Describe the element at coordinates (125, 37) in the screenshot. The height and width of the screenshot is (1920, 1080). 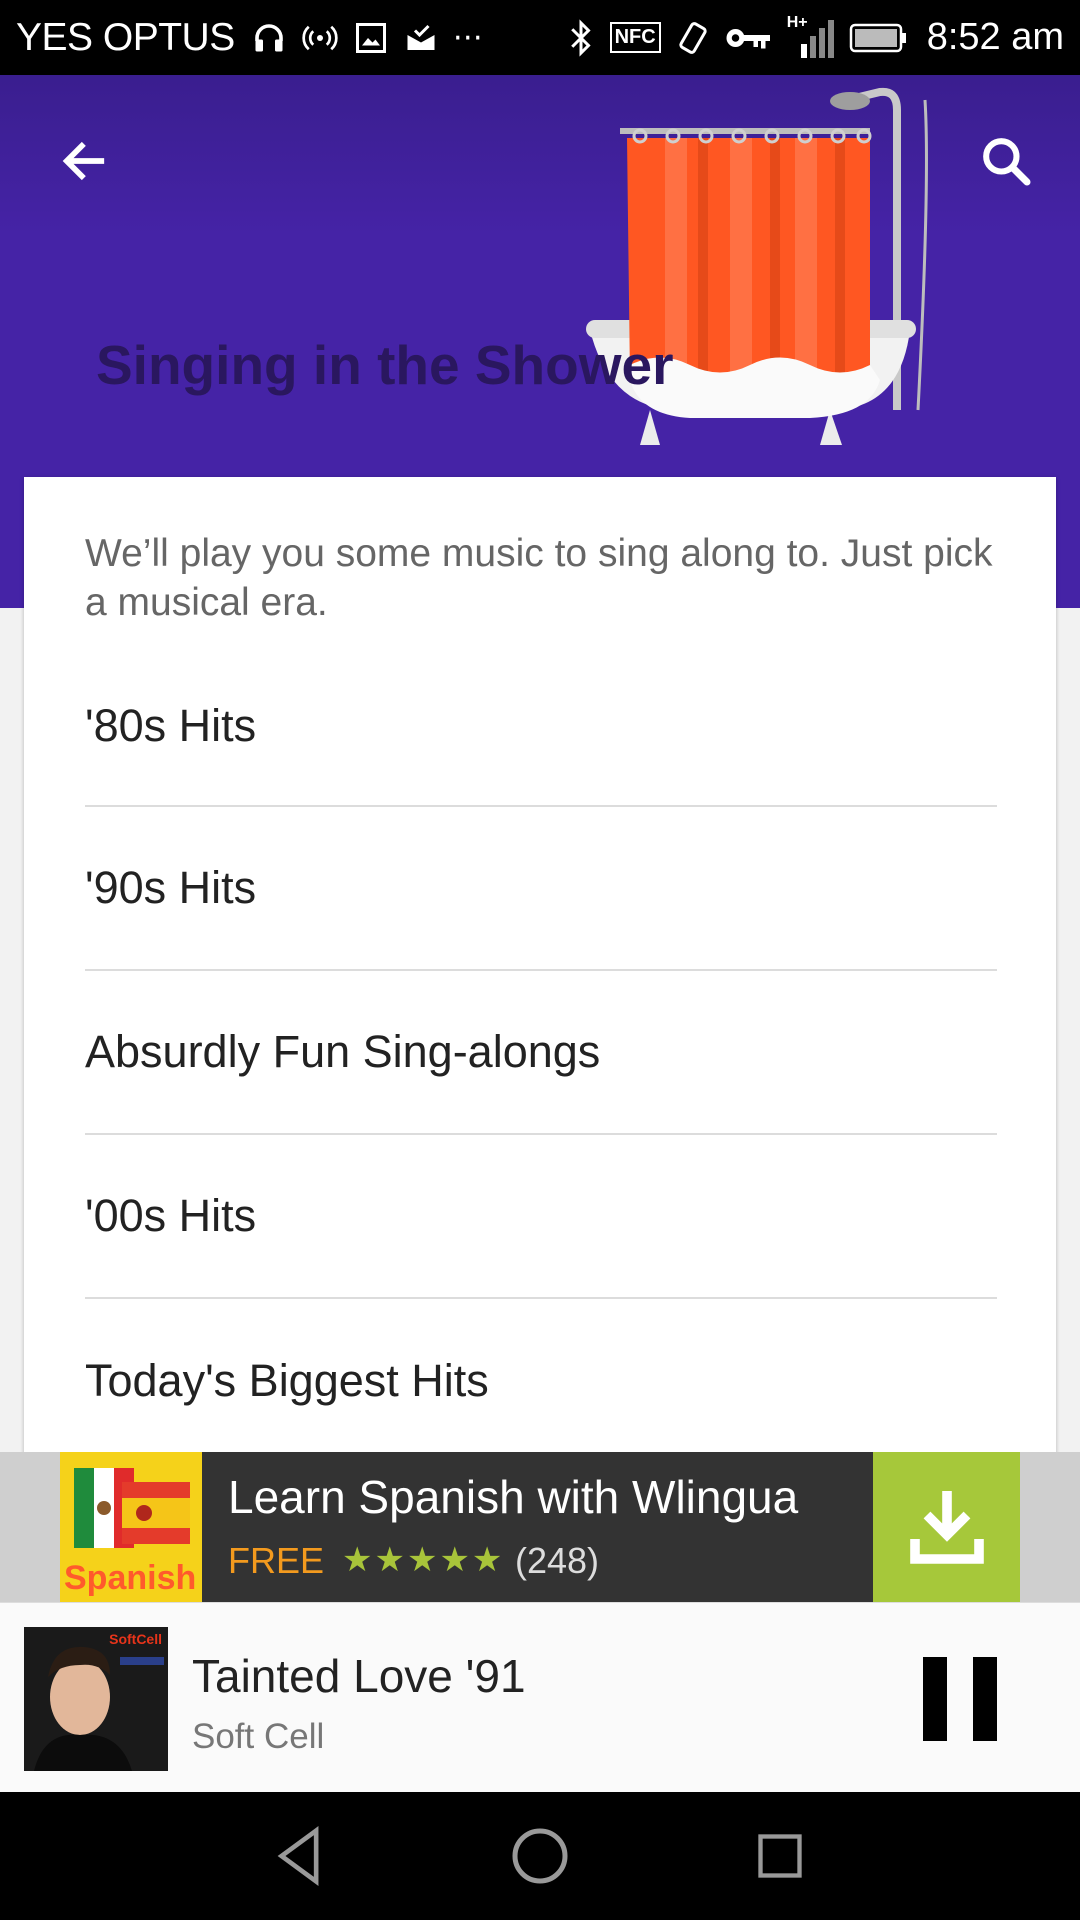
I see `carrier-name: YES OPTUS` at that location.